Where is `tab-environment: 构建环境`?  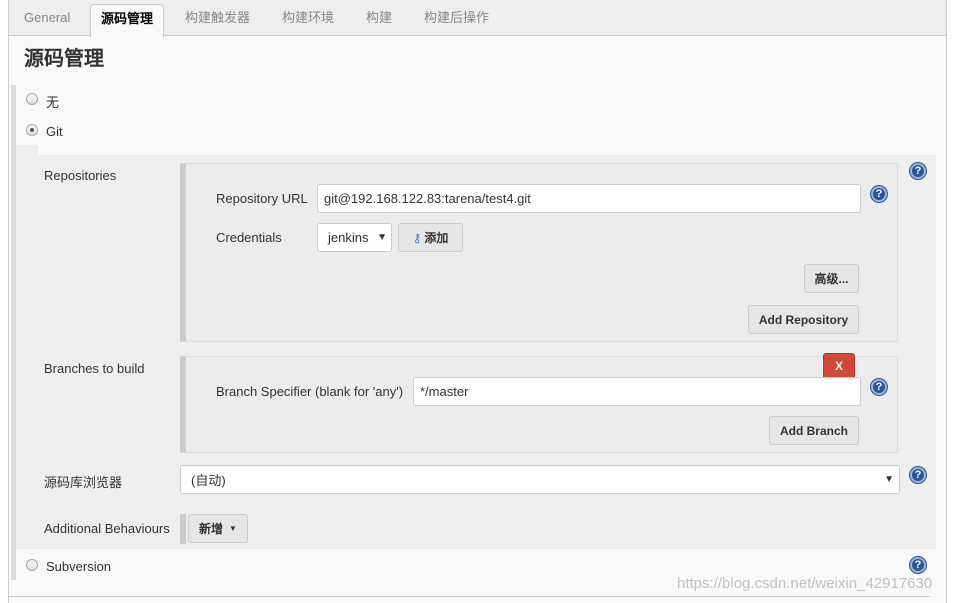 tab-environment: 构建环境 is located at coordinates (308, 20).